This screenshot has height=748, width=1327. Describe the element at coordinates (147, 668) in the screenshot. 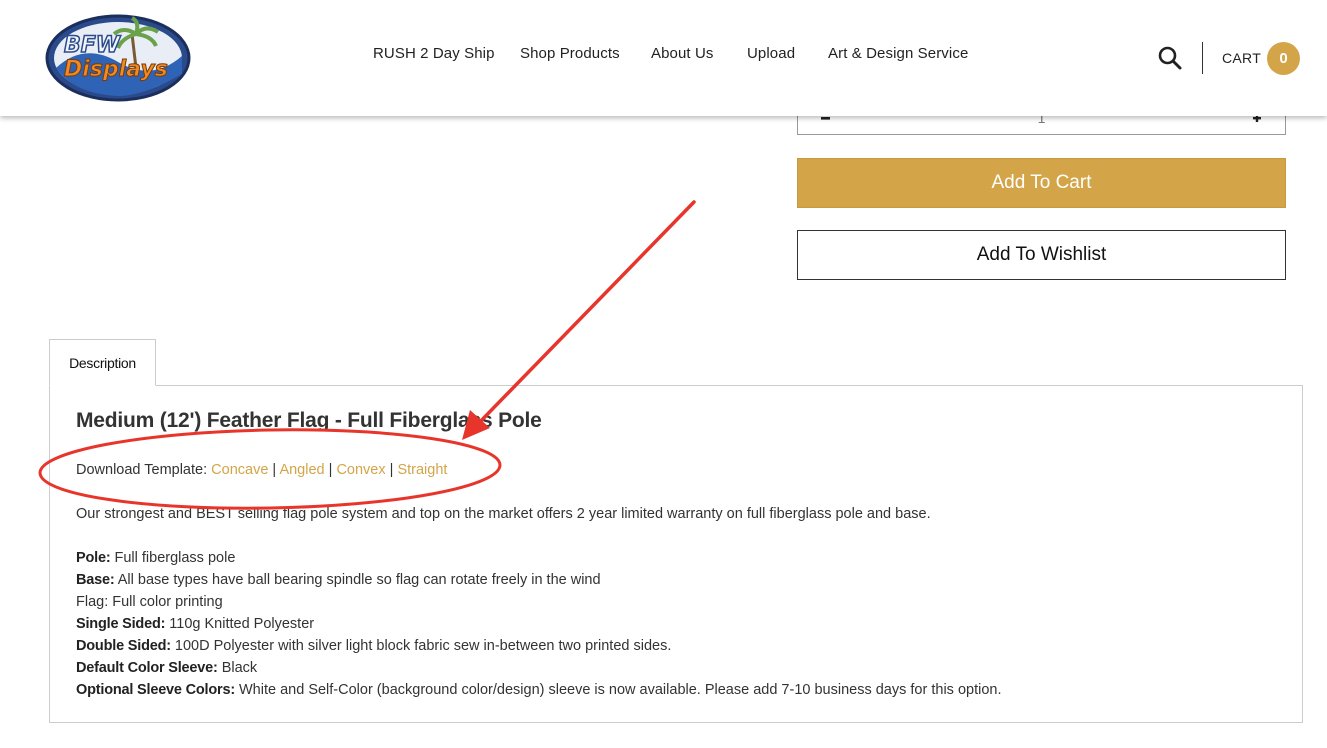

I see `spec-key: Default Color Sleeve:` at that location.